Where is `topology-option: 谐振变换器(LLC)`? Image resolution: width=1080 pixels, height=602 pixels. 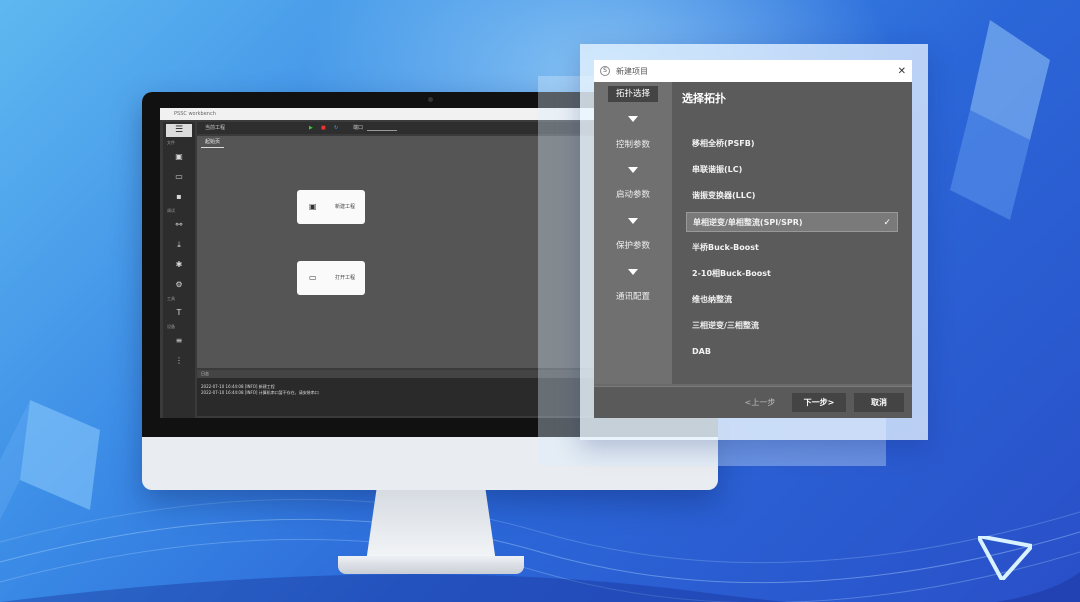
topology-option: 谐振变换器(LLC) is located at coordinates (792, 196).